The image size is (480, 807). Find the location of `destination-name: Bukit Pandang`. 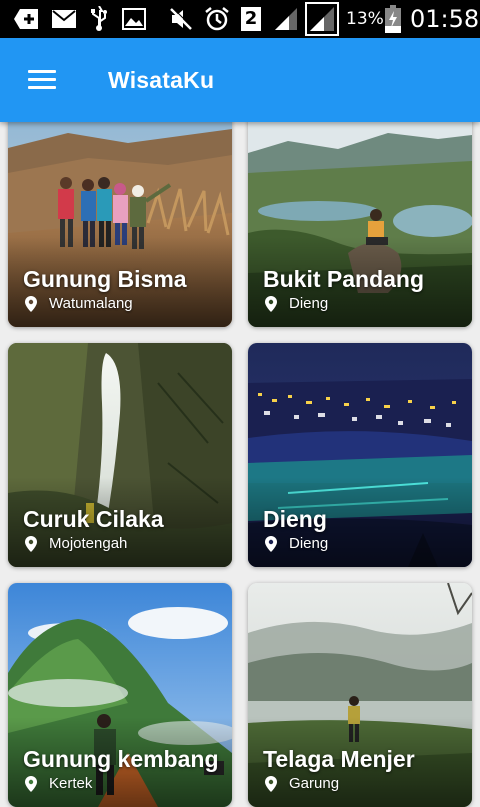

destination-name: Bukit Pandang is located at coordinates (344, 279).